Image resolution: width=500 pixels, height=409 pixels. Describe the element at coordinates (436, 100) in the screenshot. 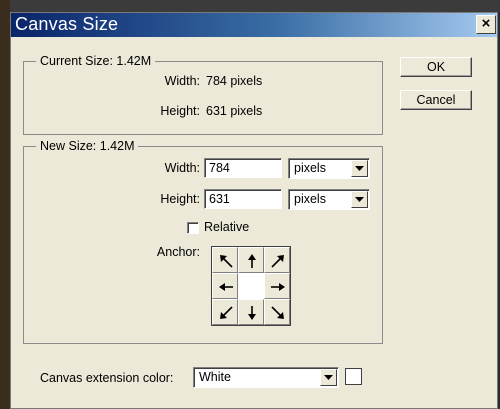

I see `cancel-button: Cancel` at that location.